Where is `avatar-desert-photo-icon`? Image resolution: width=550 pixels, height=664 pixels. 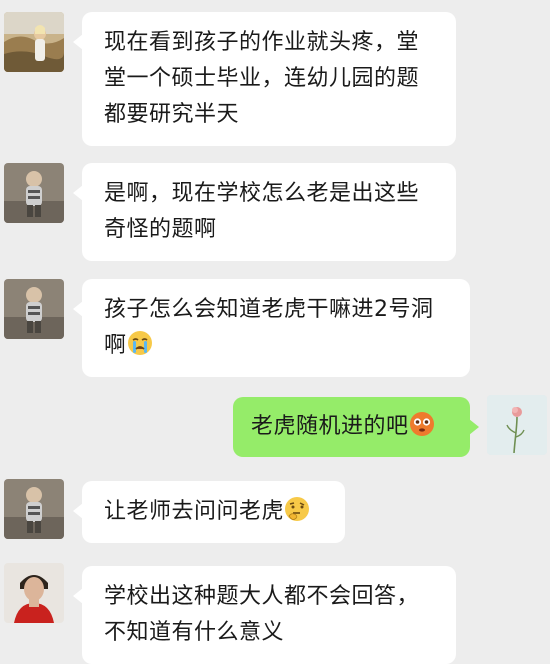 avatar-desert-photo-icon is located at coordinates (34, 42).